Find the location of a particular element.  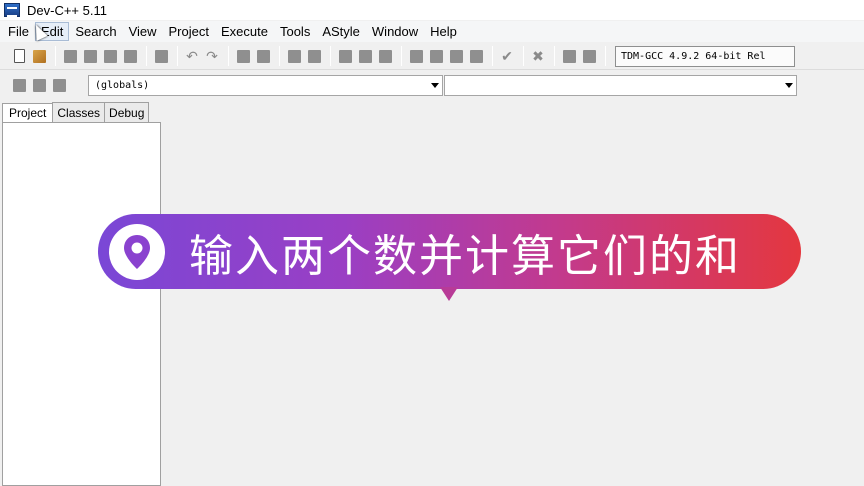

checkmark-icon: ✔ is located at coordinates (507, 55).